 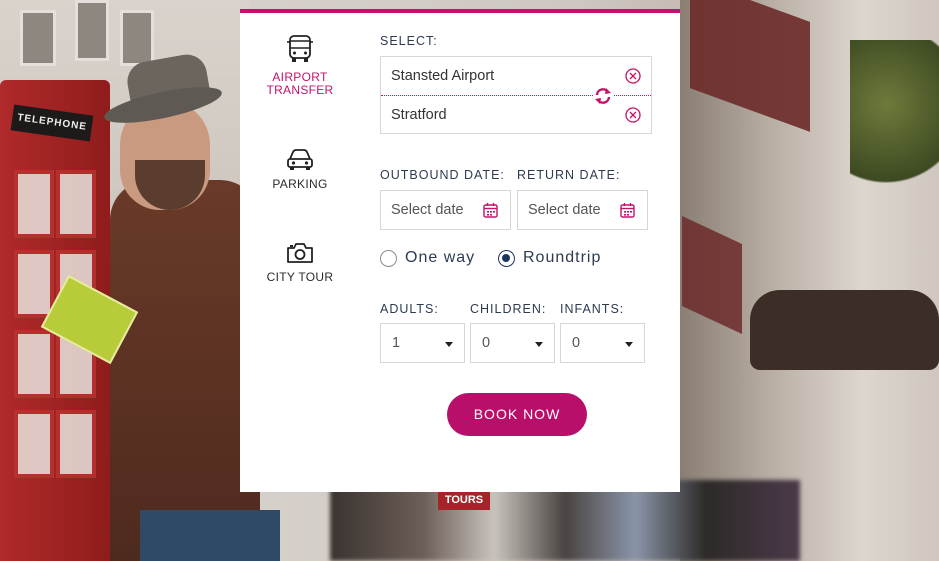 I want to click on swap-route-icon, so click(x=603, y=96).